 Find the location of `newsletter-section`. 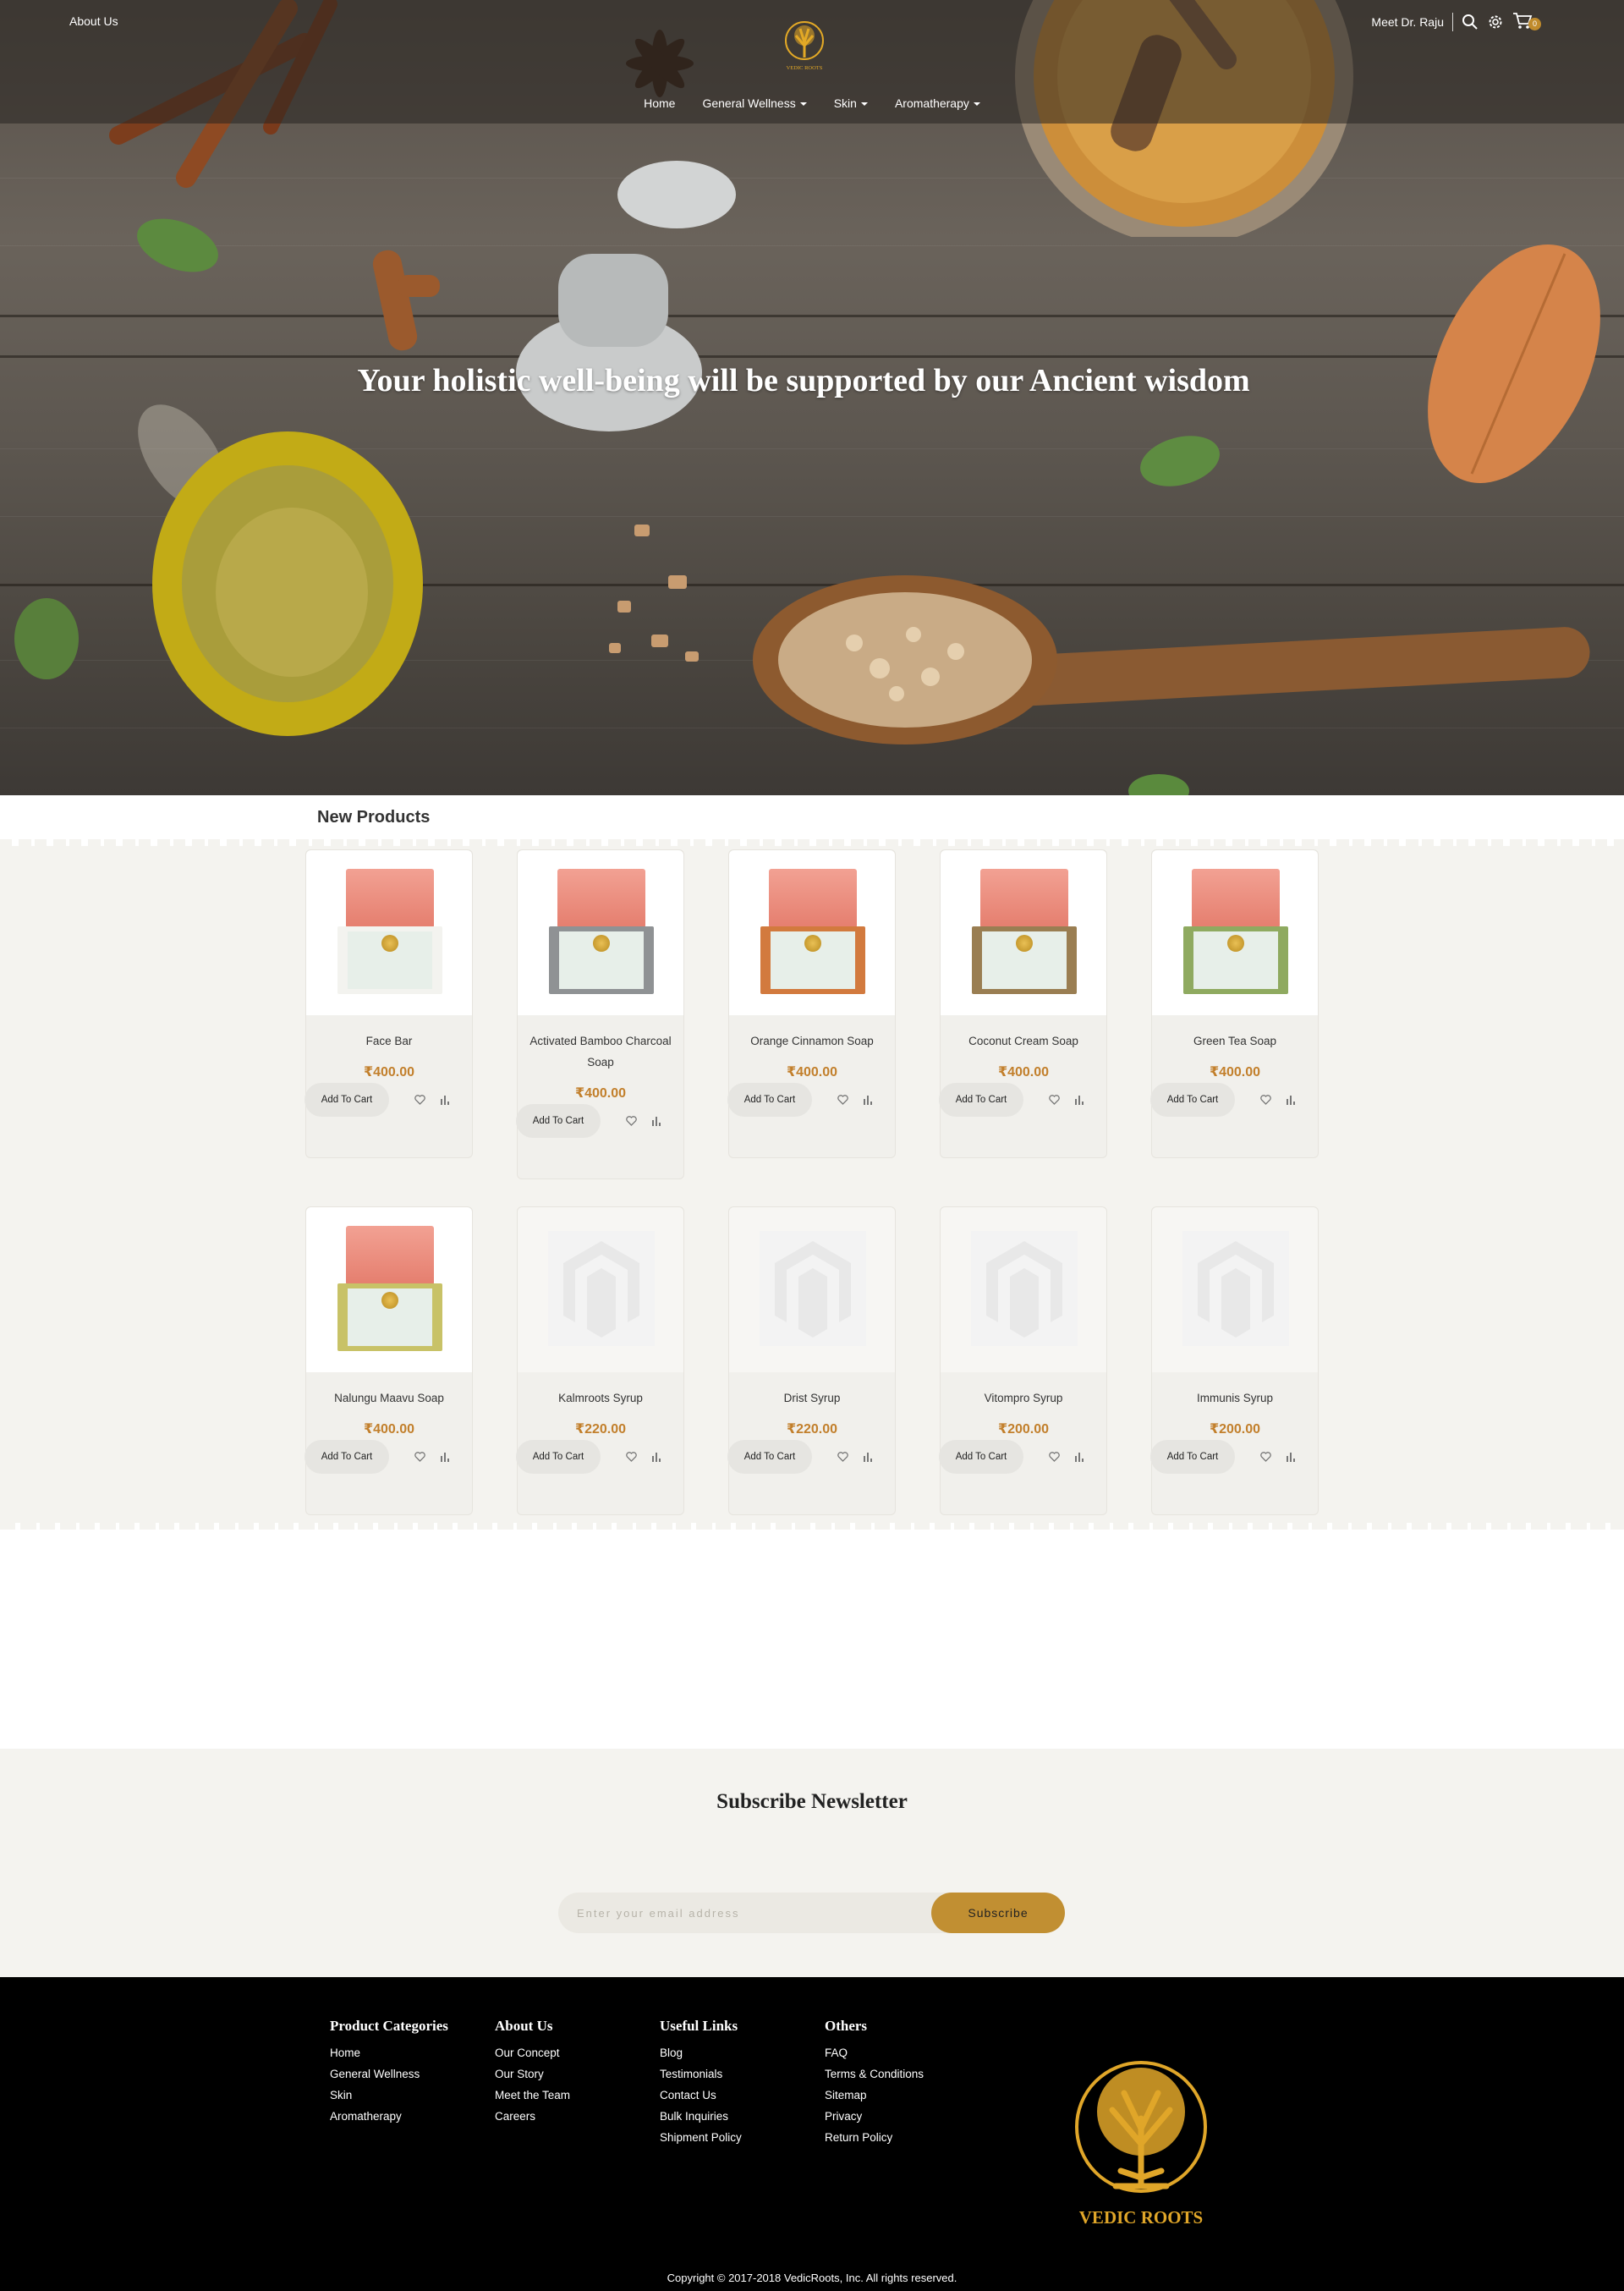

newsletter-section is located at coordinates (812, 1863).